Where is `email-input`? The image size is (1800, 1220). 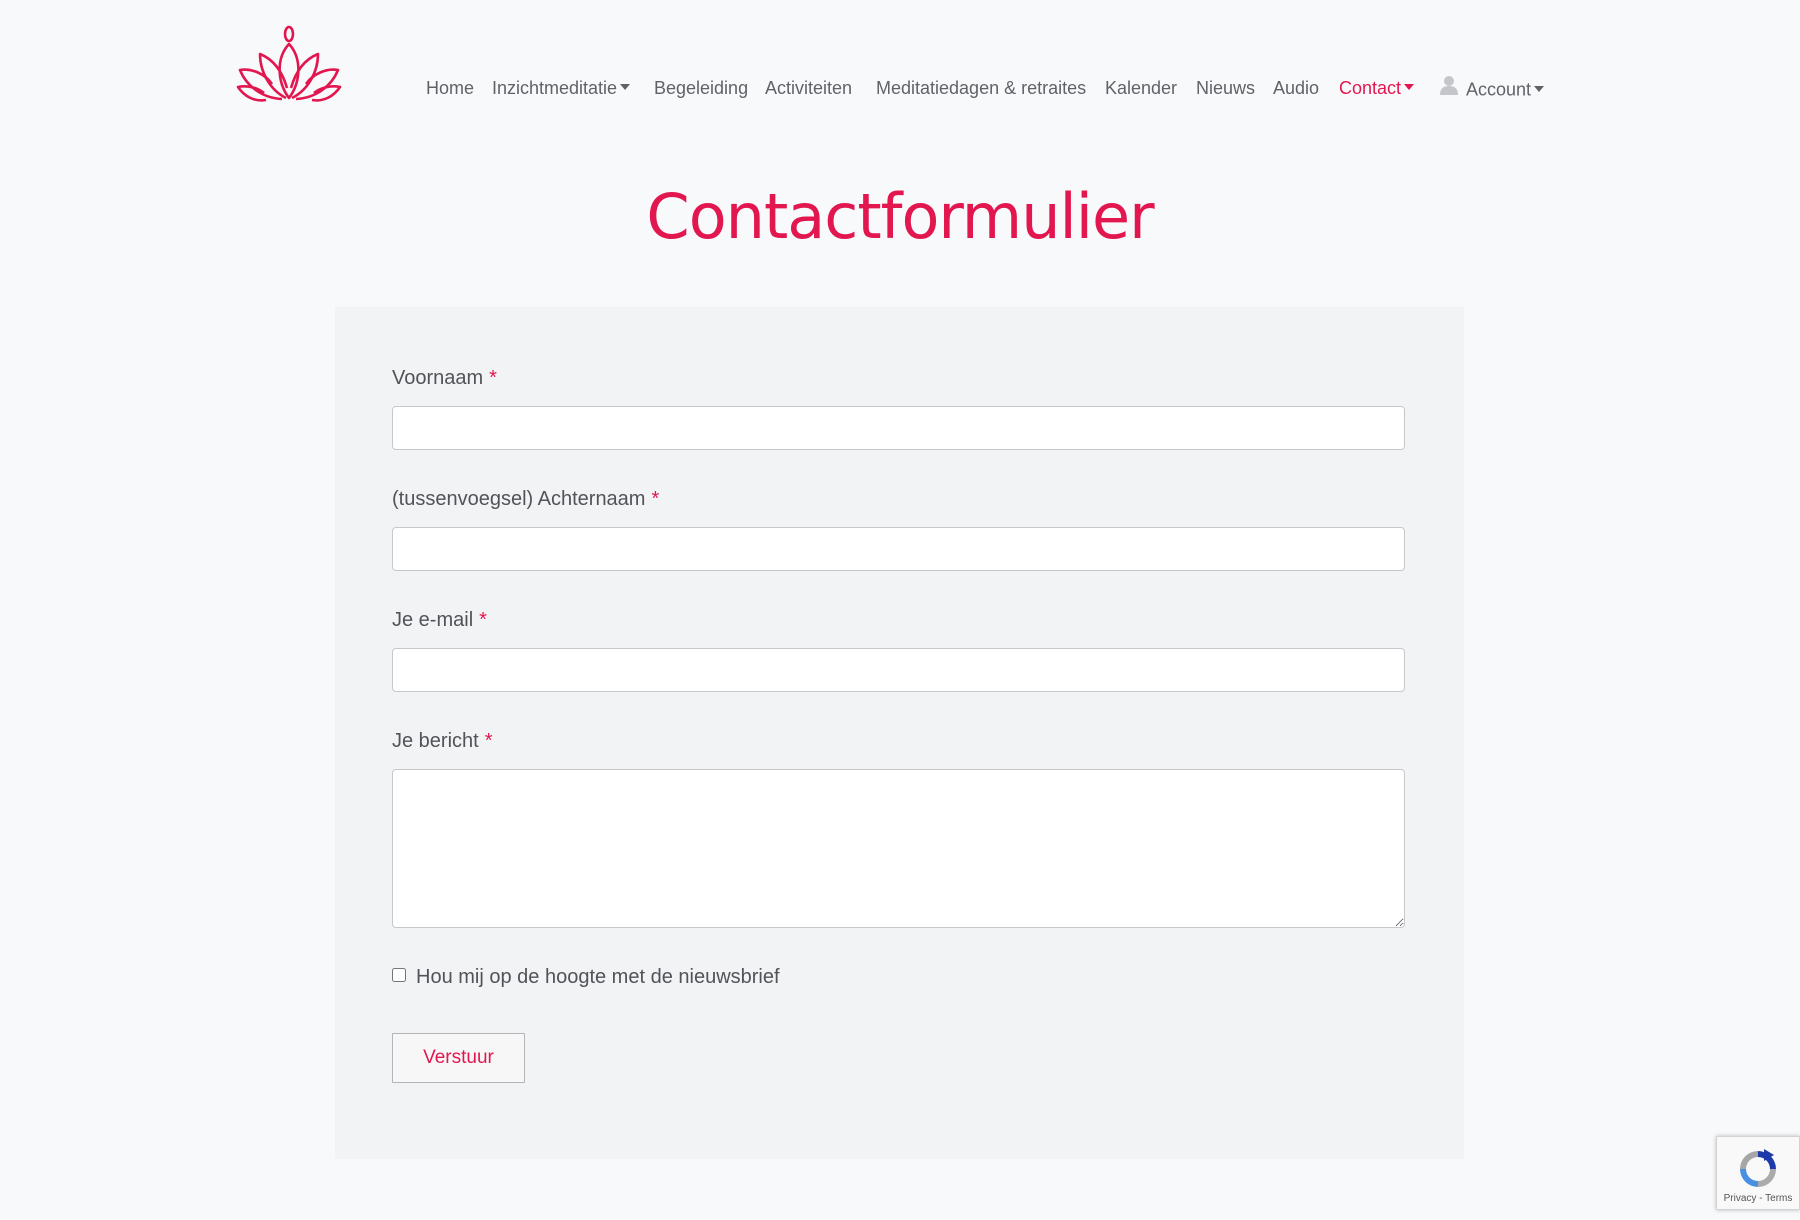 email-input is located at coordinates (898, 670).